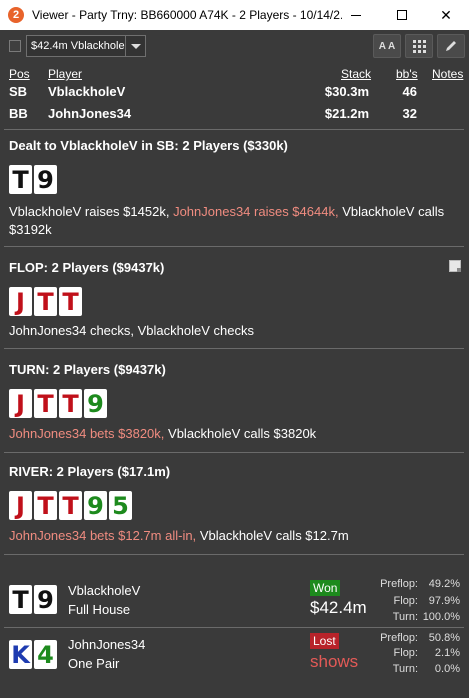 This screenshot has height=698, width=469. Describe the element at coordinates (242, 433) in the screenshot. I see `action-text: VblackholeV calls $3820k` at that location.